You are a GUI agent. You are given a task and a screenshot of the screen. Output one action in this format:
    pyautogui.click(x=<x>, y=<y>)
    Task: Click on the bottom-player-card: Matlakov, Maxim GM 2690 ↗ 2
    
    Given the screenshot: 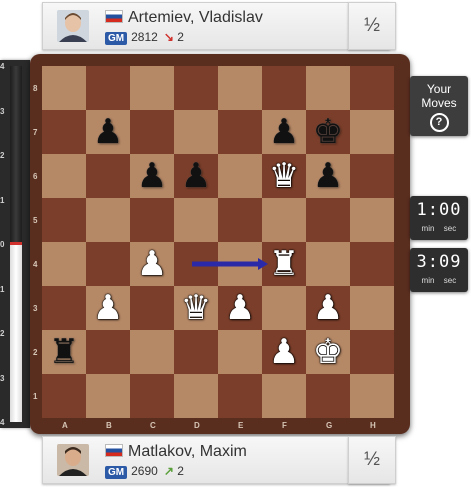 What is the action you would take?
    pyautogui.click(x=216, y=460)
    